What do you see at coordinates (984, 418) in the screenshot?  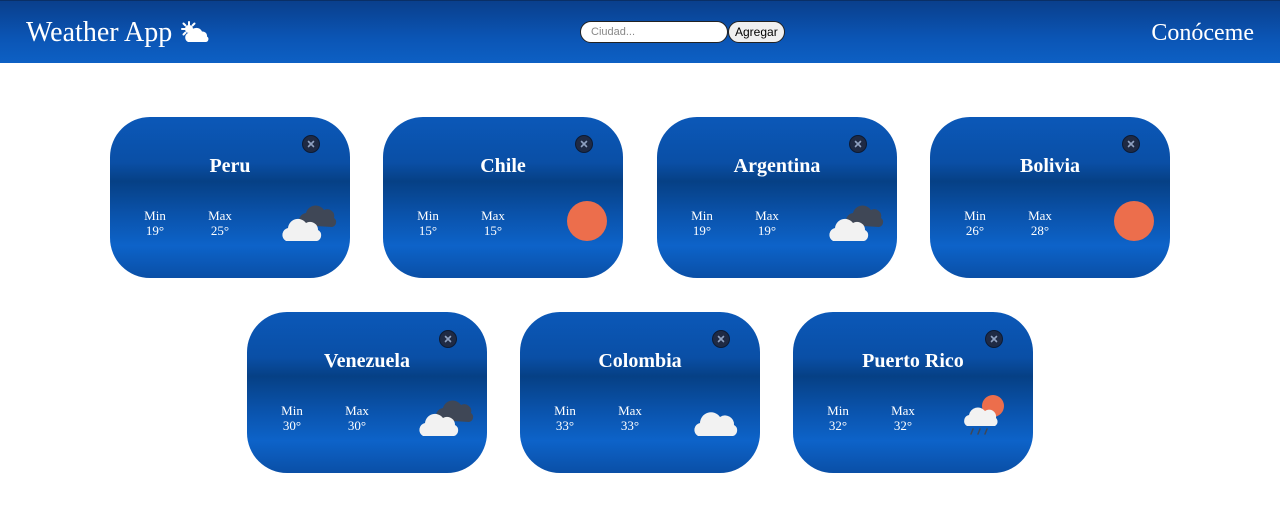 I see `rain-sun-icon` at bounding box center [984, 418].